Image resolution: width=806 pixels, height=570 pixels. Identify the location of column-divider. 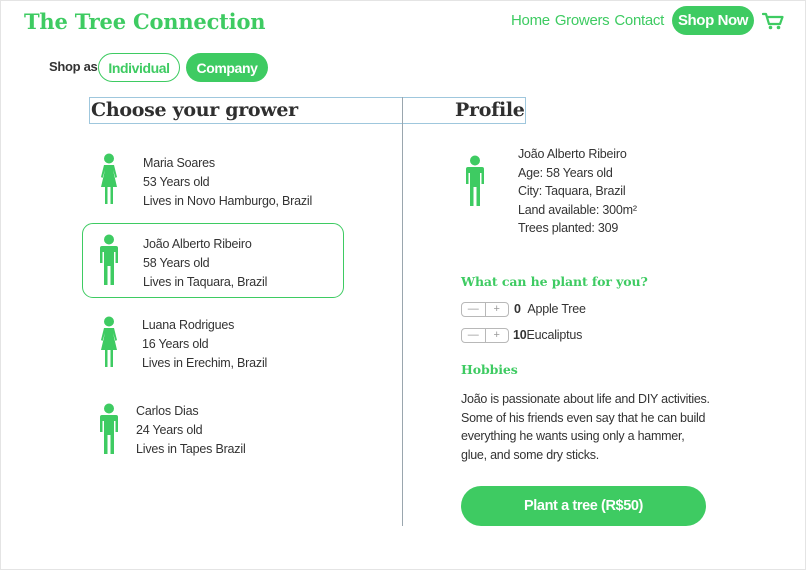
(402, 311).